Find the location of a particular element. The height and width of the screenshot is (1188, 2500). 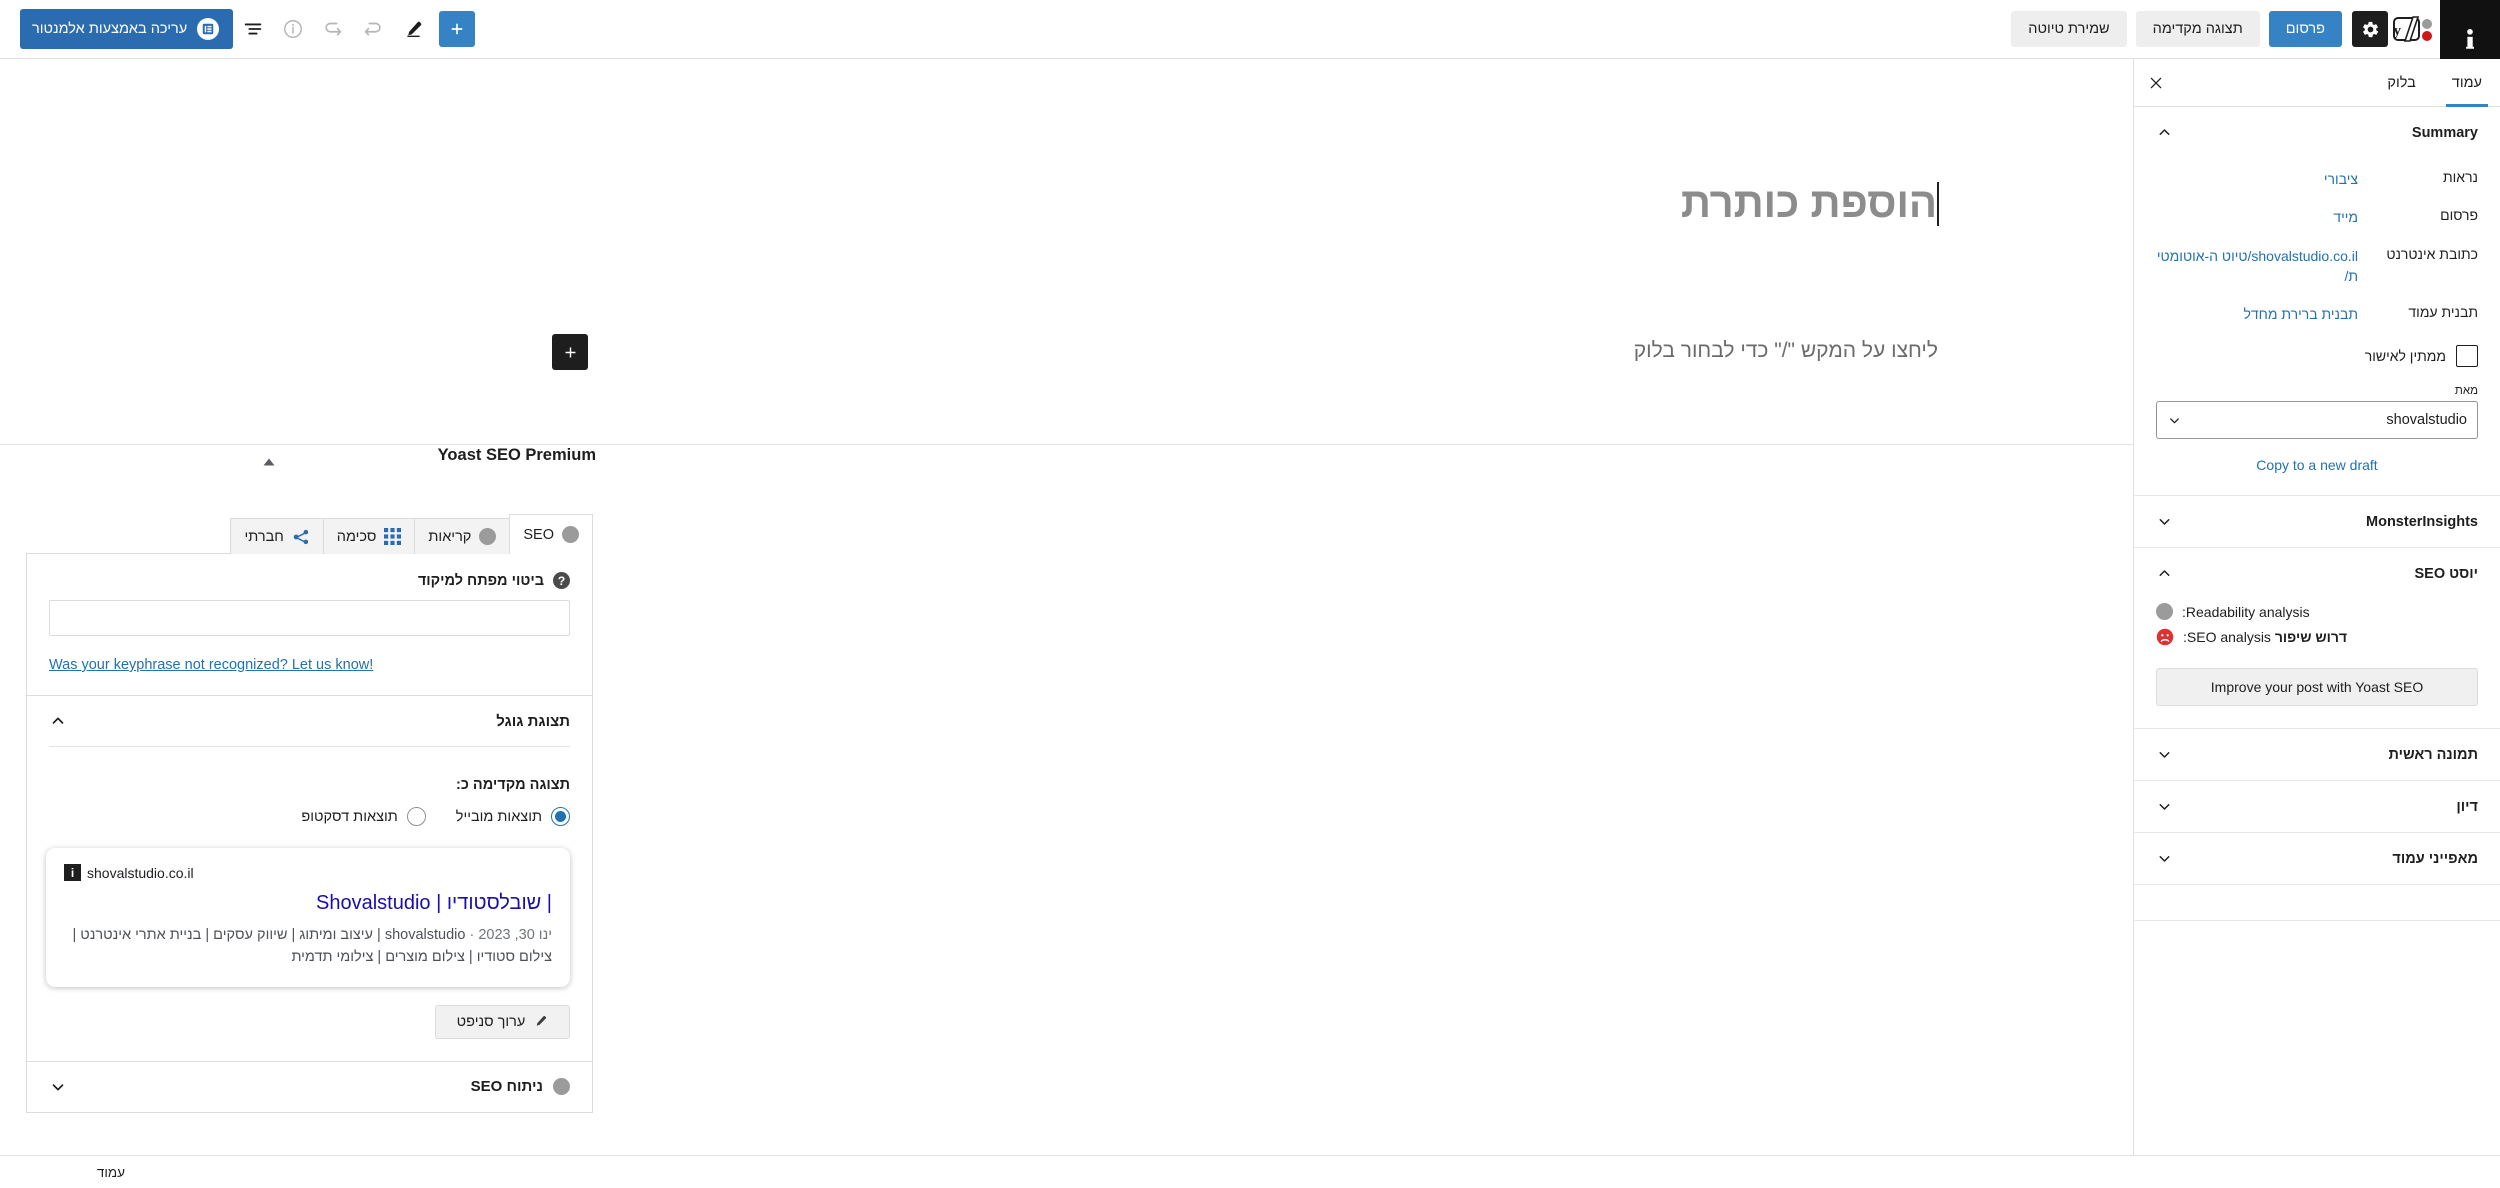

snippet-info-badge-icon: i is located at coordinates (72, 872).